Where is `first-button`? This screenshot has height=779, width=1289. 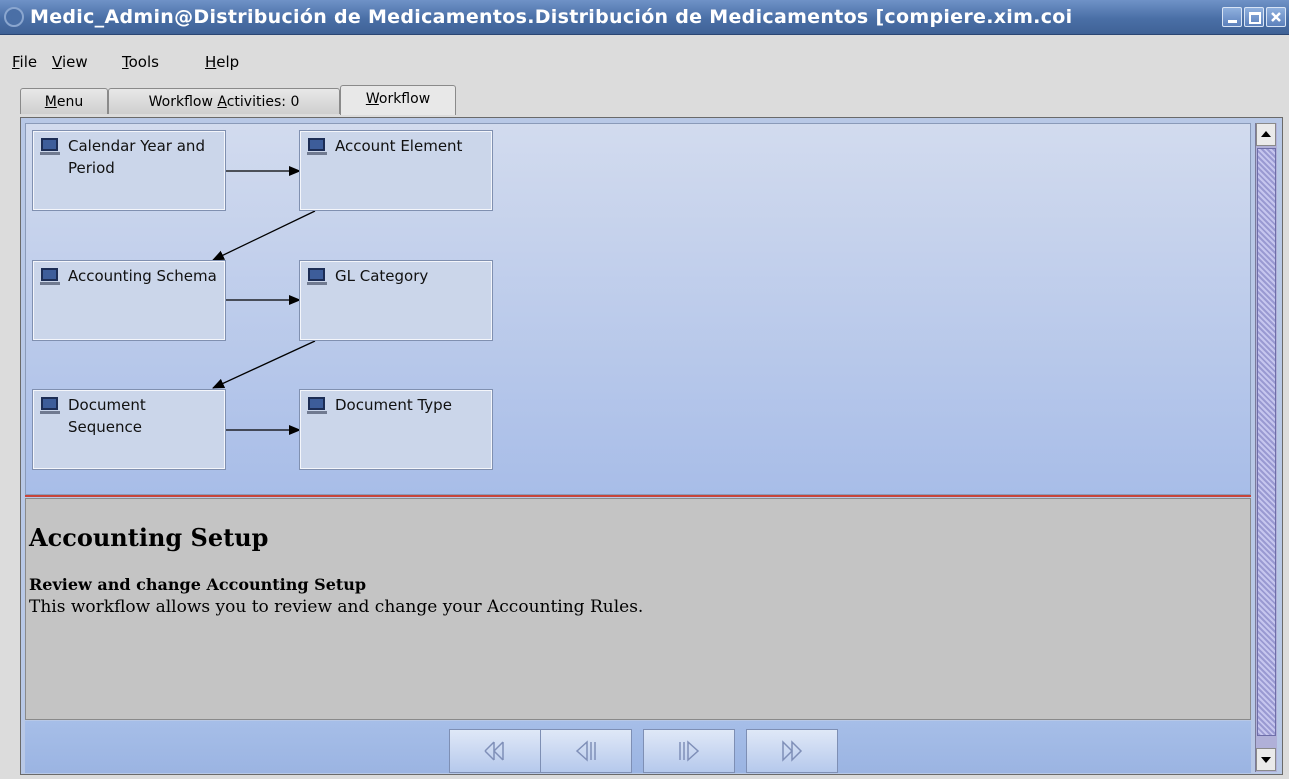
first-button is located at coordinates (495, 751).